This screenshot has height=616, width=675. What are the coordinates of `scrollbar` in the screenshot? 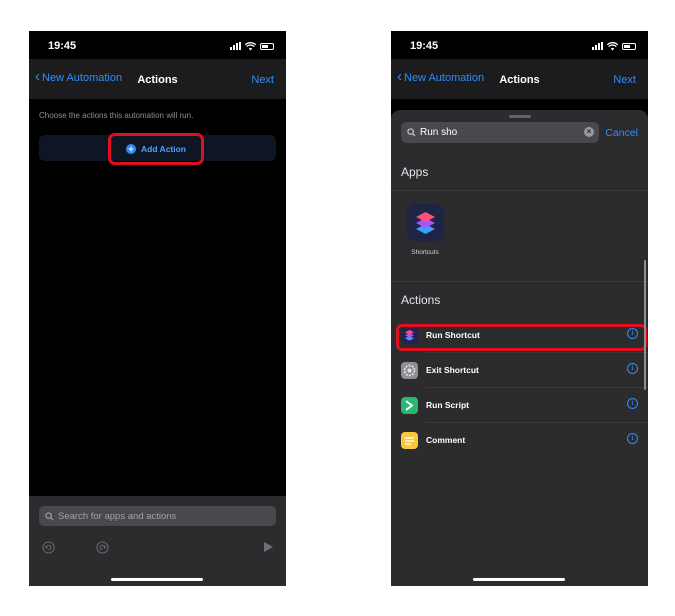 It's located at (645, 325).